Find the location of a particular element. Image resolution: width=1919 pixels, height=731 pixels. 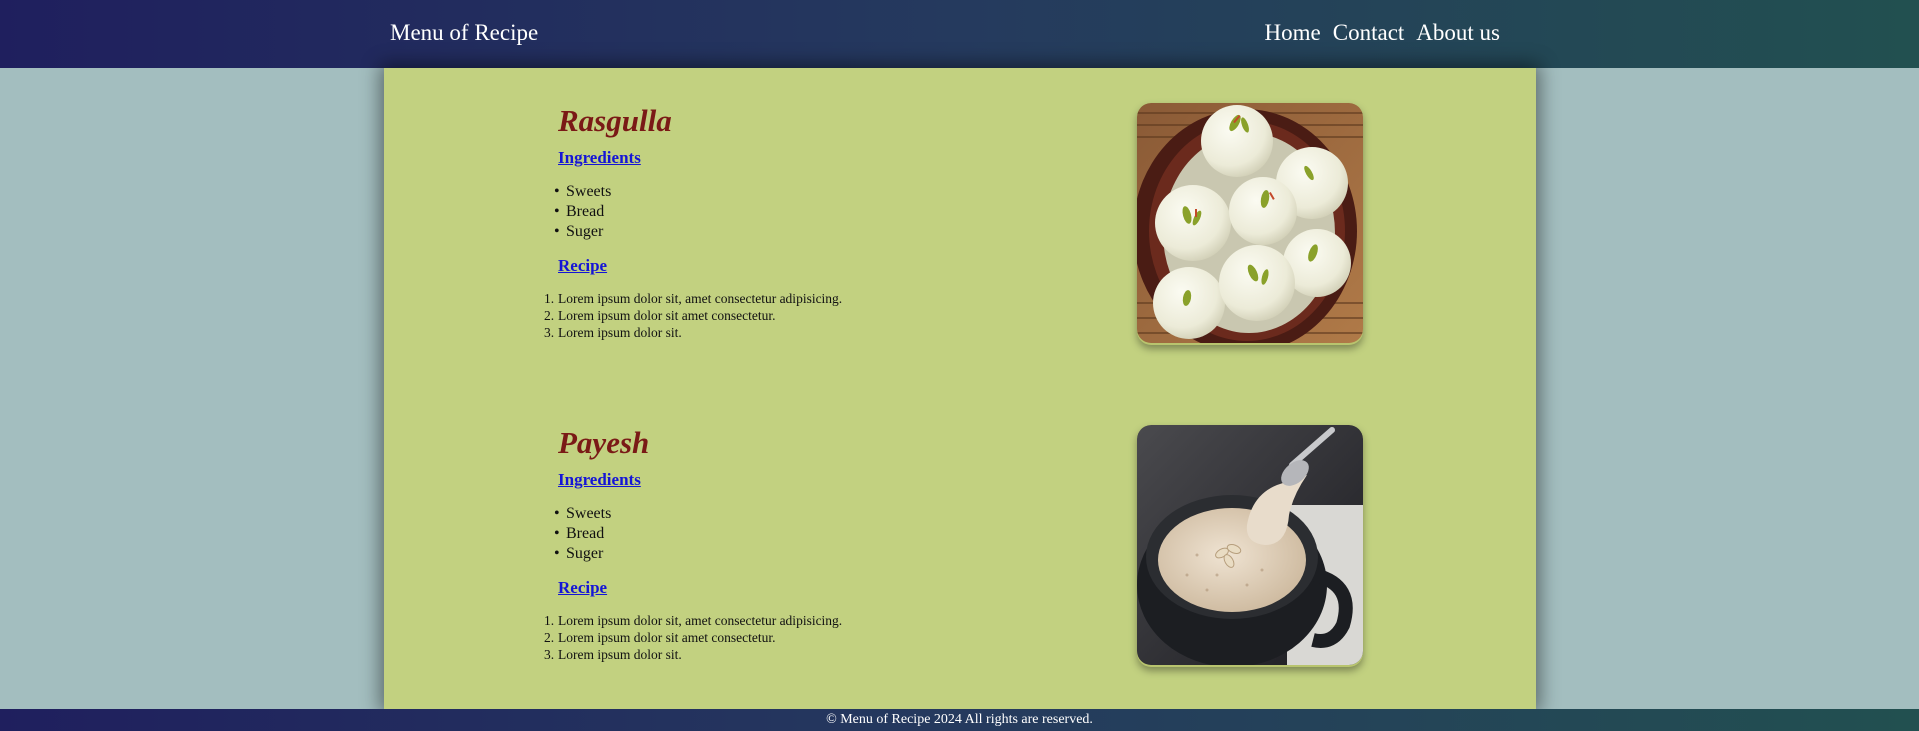

recipe-title: Payesh is located at coordinates (604, 442).